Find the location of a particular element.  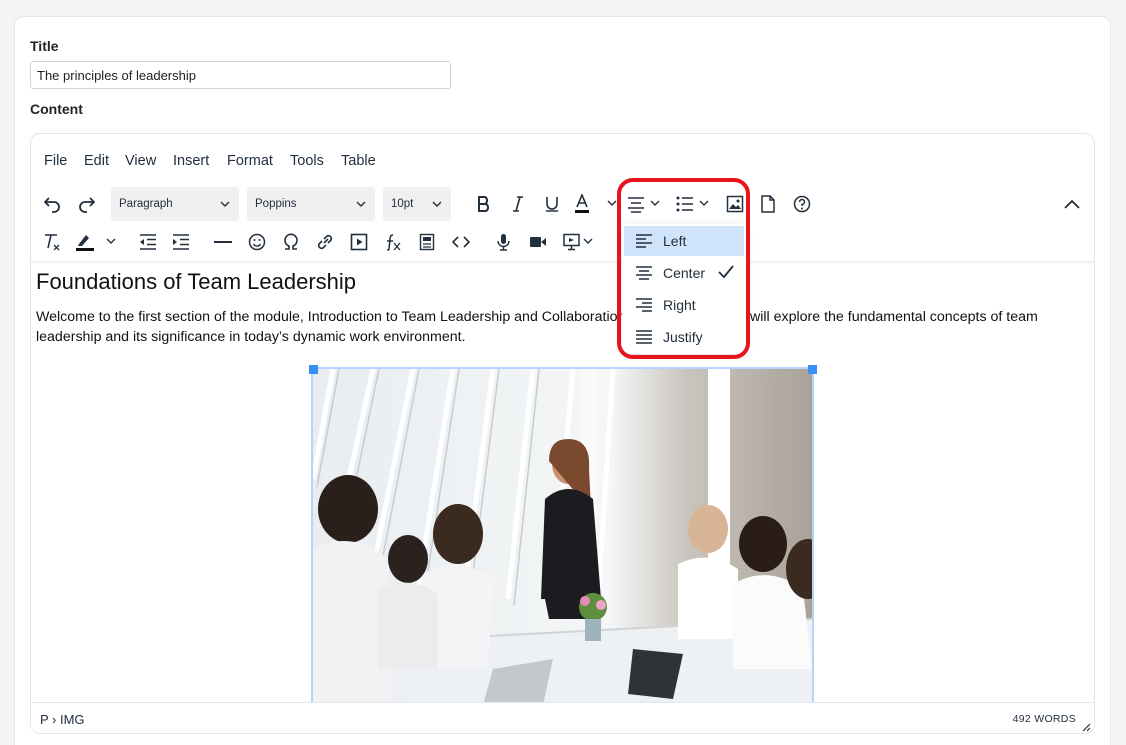

preview-button is located at coordinates (579, 242).